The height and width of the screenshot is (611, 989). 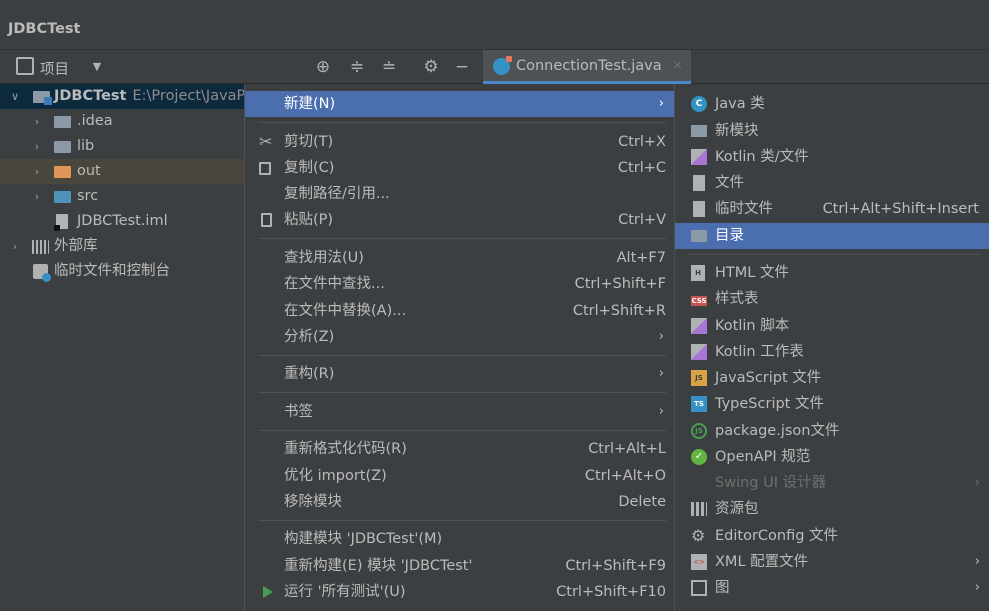 I want to click on module-folder-icon, so click(x=42, y=98).